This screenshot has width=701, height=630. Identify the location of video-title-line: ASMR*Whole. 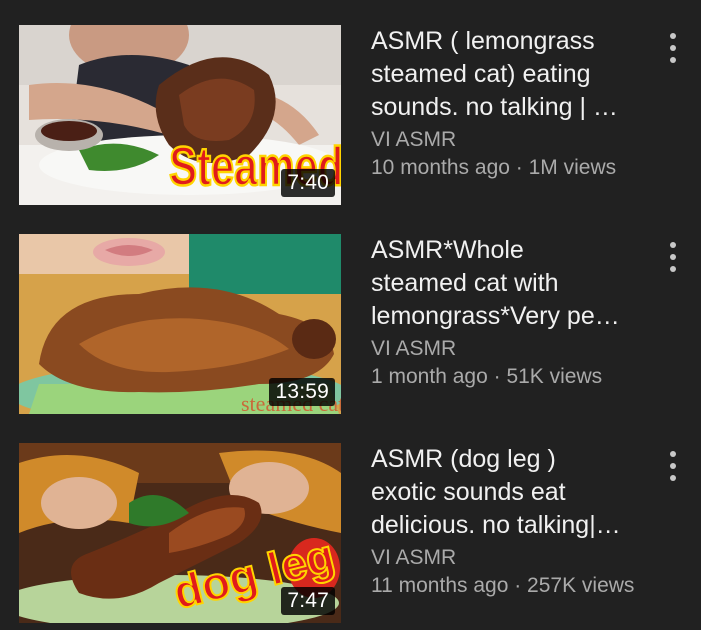
(447, 250).